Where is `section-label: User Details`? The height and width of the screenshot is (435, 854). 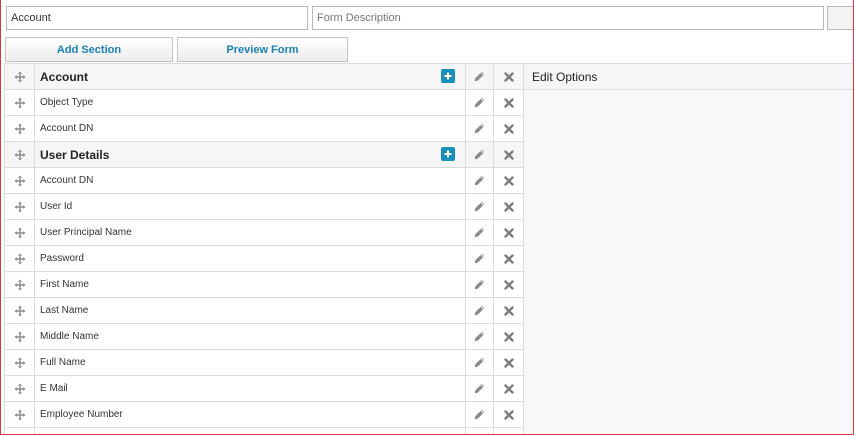
section-label: User Details is located at coordinates (75, 154).